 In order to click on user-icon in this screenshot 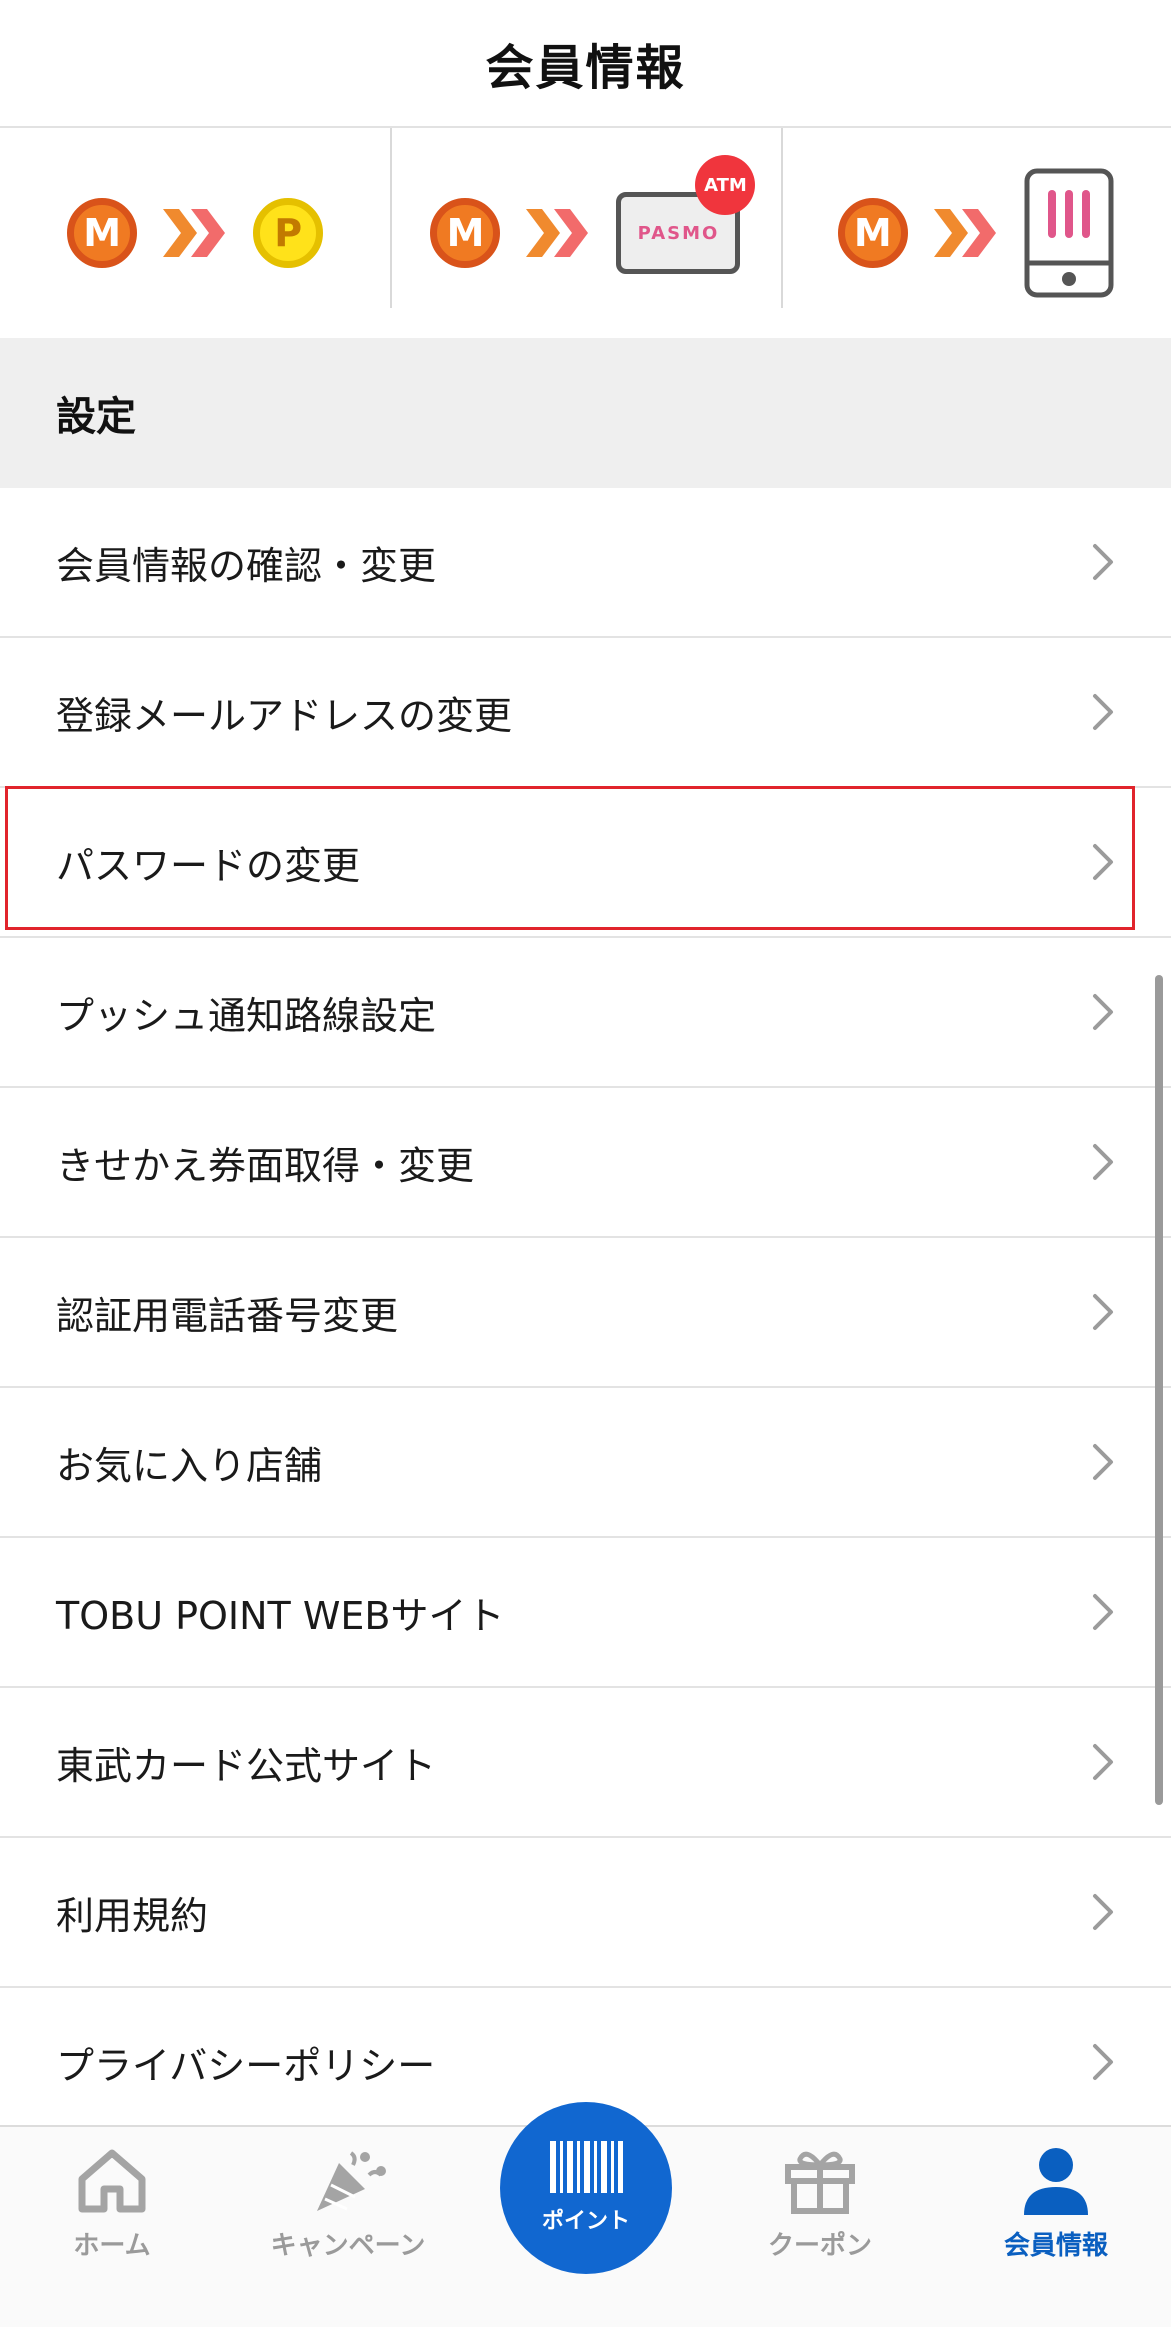, I will do `click(1056, 2181)`.